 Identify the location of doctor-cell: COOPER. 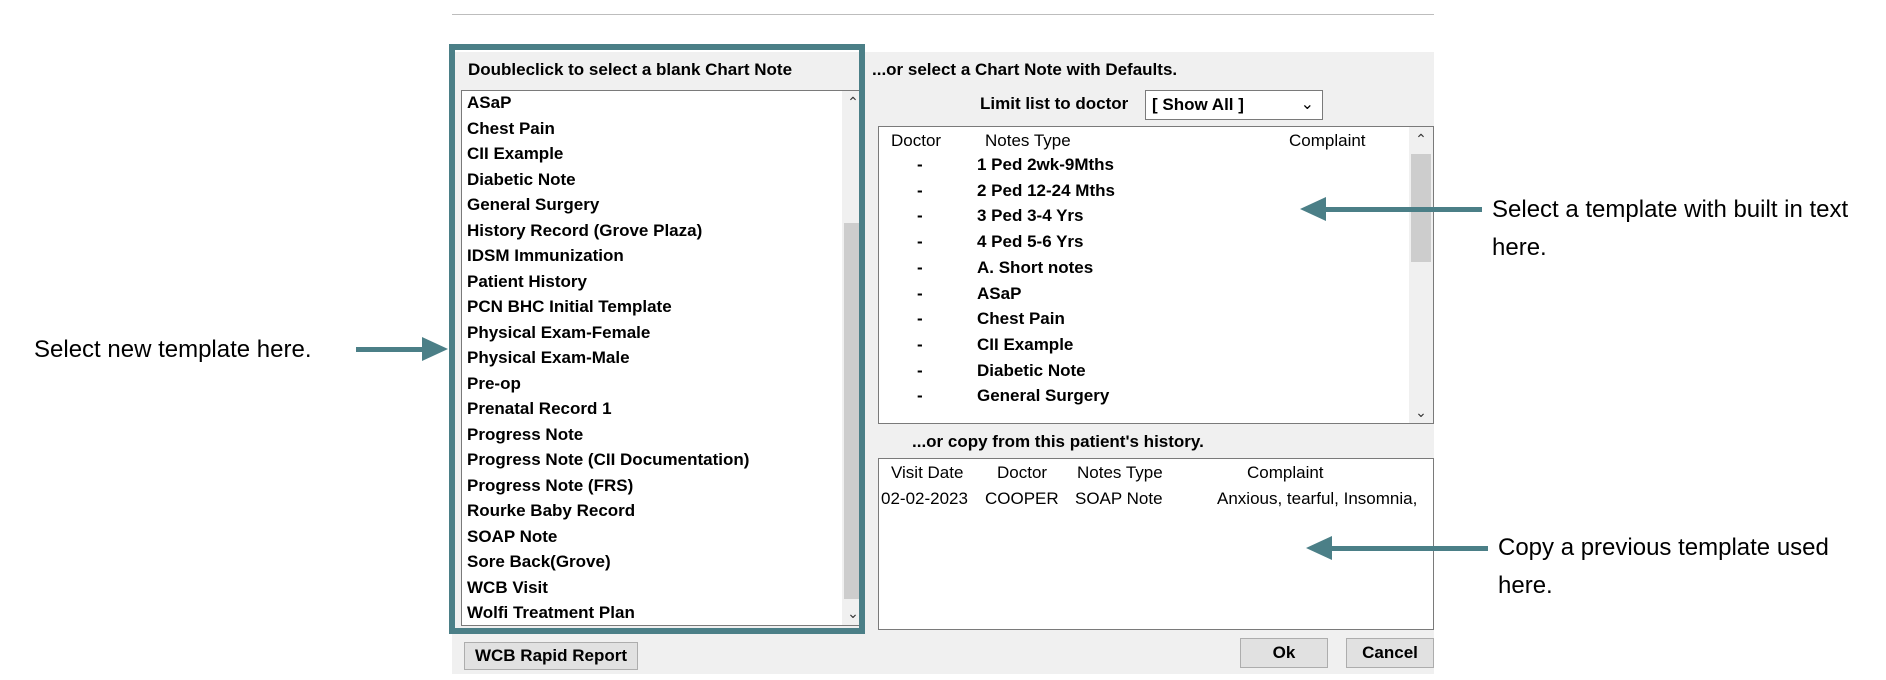
(1022, 498).